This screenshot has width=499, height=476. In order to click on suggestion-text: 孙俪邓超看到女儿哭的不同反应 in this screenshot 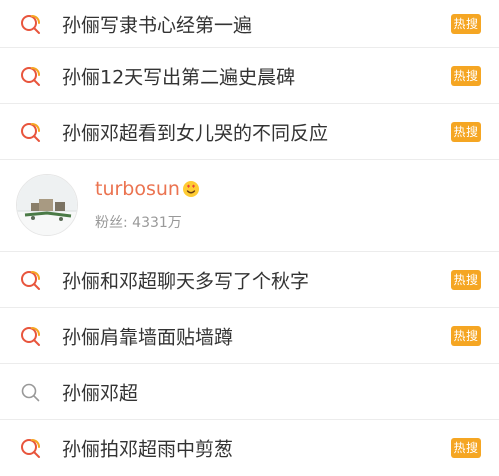, I will do `click(195, 133)`.